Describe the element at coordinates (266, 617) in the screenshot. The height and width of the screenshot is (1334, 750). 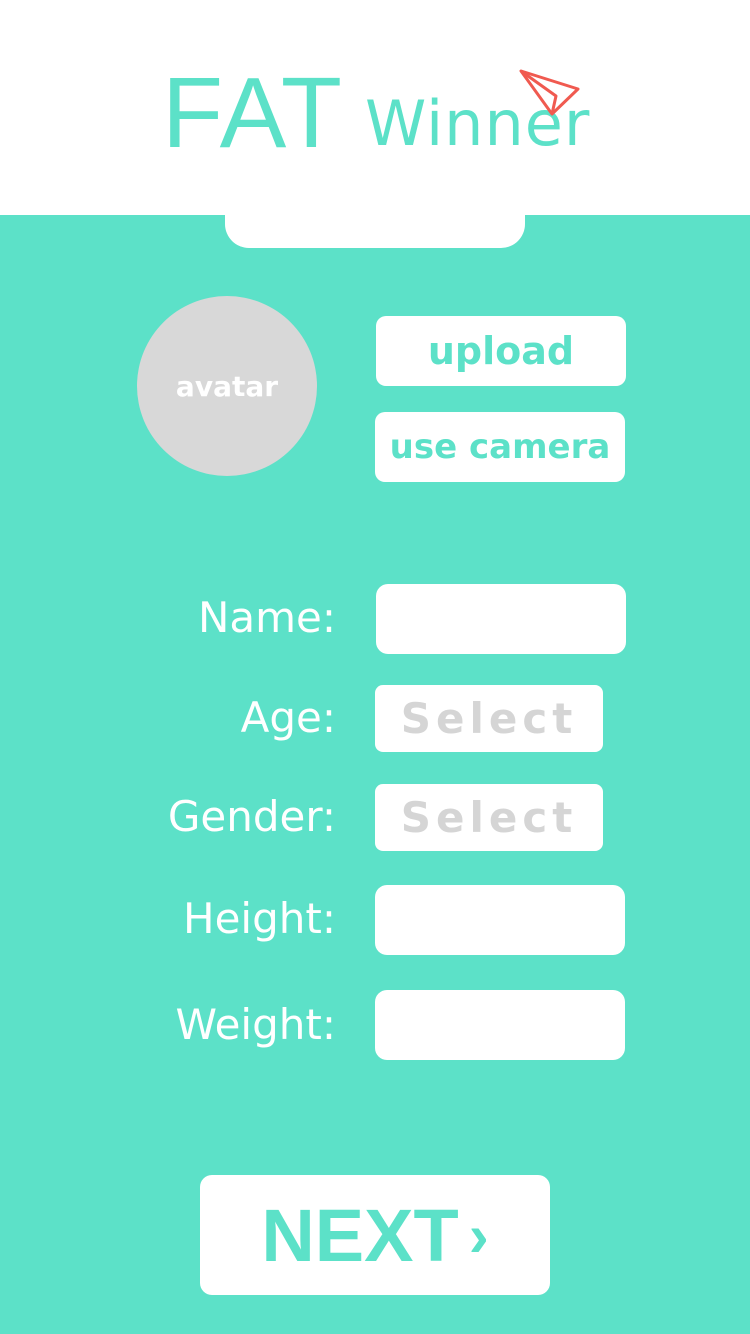
I see `name-label: Name:` at that location.